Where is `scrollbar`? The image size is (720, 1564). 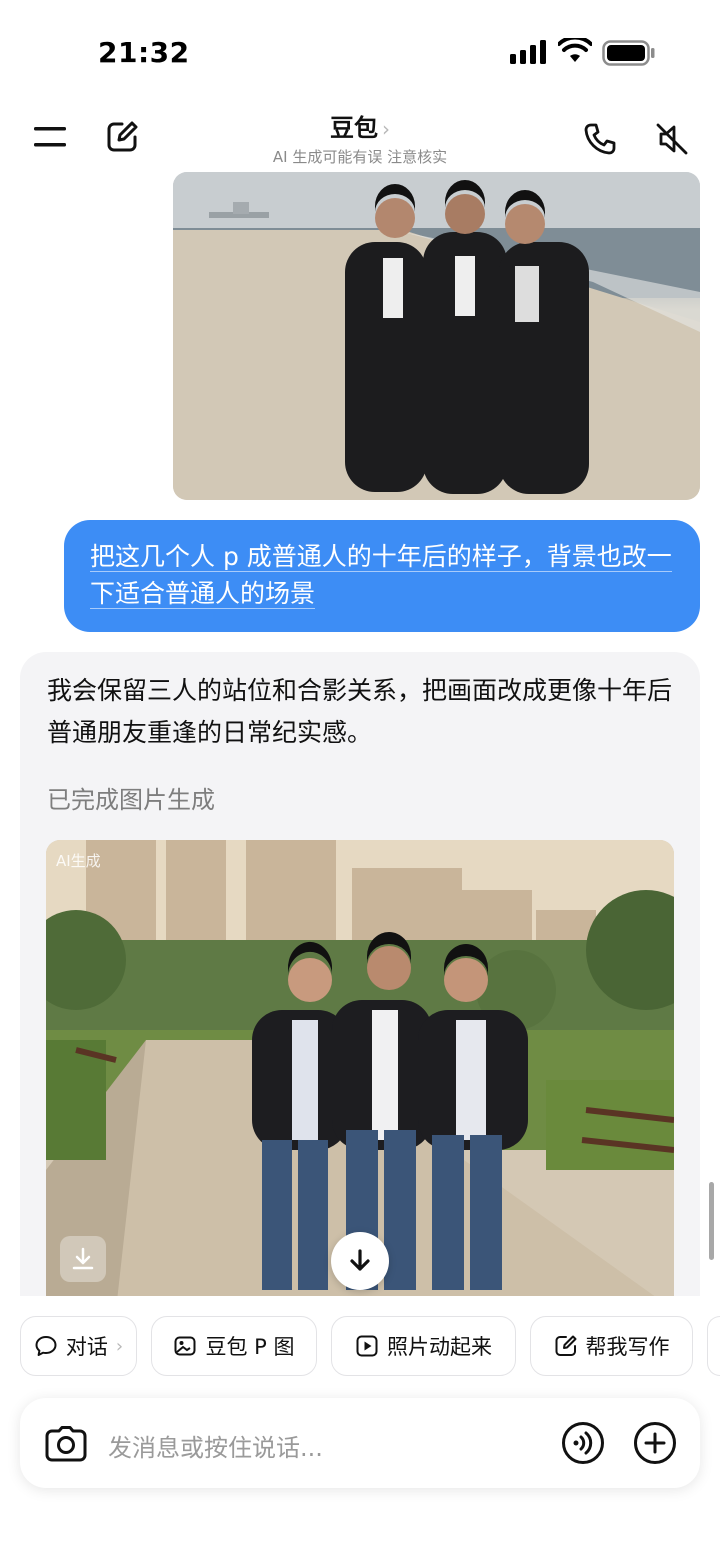
scrollbar is located at coordinates (711, 1221).